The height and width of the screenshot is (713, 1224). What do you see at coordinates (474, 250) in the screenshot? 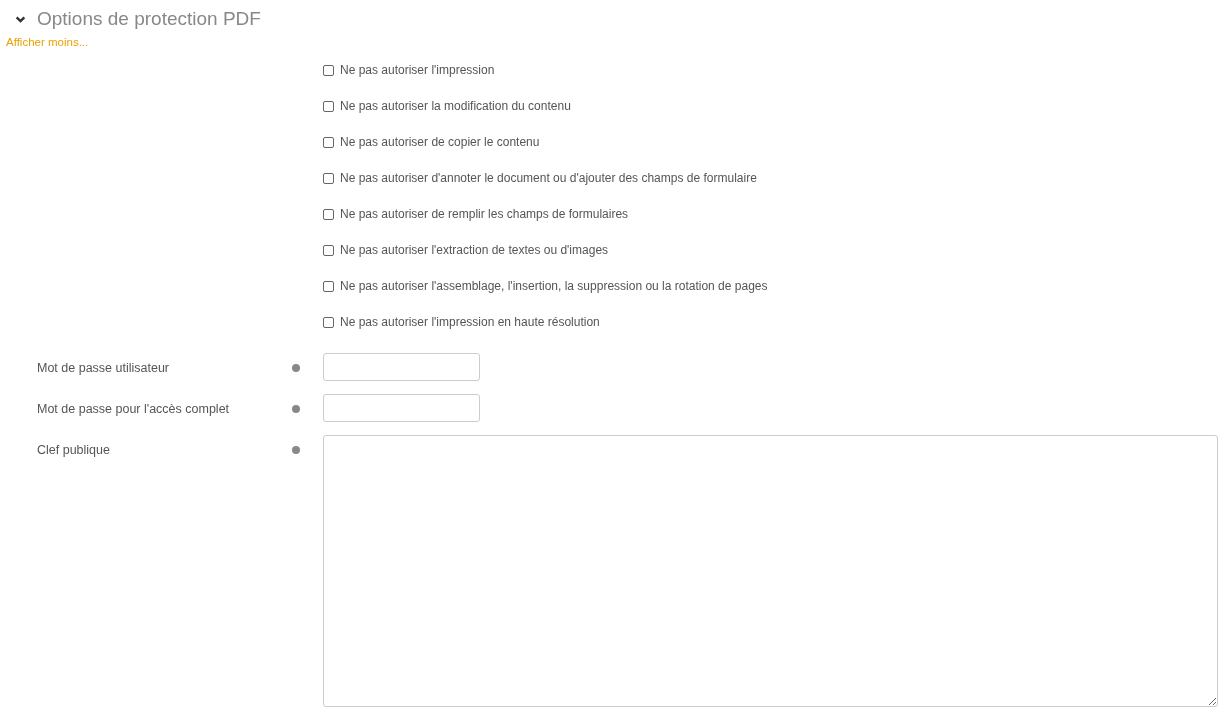
I see `checkbox-label: Ne pas autoriser l'extraction de textes ou d'images` at bounding box center [474, 250].